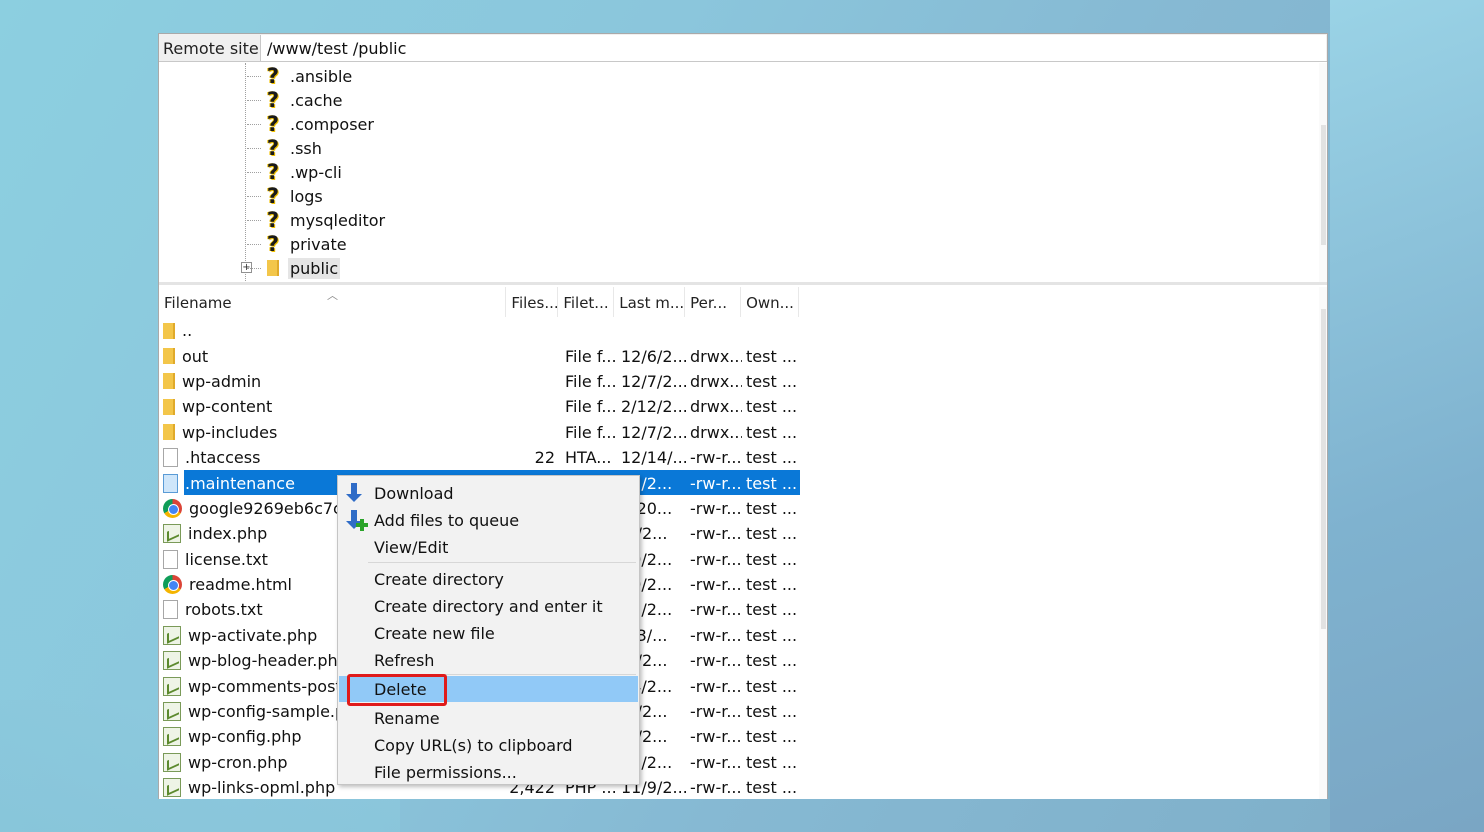  Describe the element at coordinates (1323, 172) in the screenshot. I see `tree-scrollbar` at that location.